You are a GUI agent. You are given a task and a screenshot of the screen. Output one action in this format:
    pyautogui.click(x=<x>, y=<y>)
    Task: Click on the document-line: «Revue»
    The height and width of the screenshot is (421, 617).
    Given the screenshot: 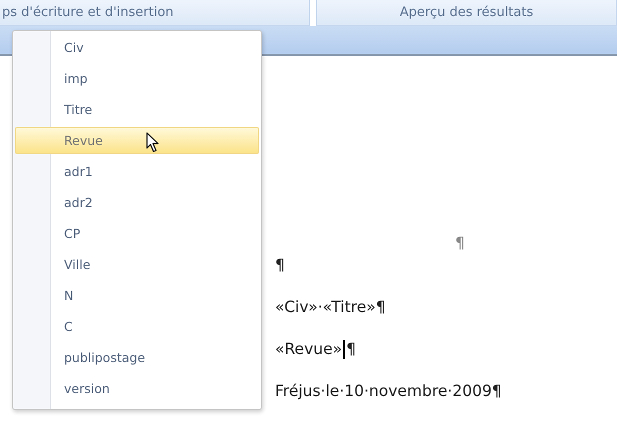 What is the action you would take?
    pyautogui.click(x=308, y=349)
    